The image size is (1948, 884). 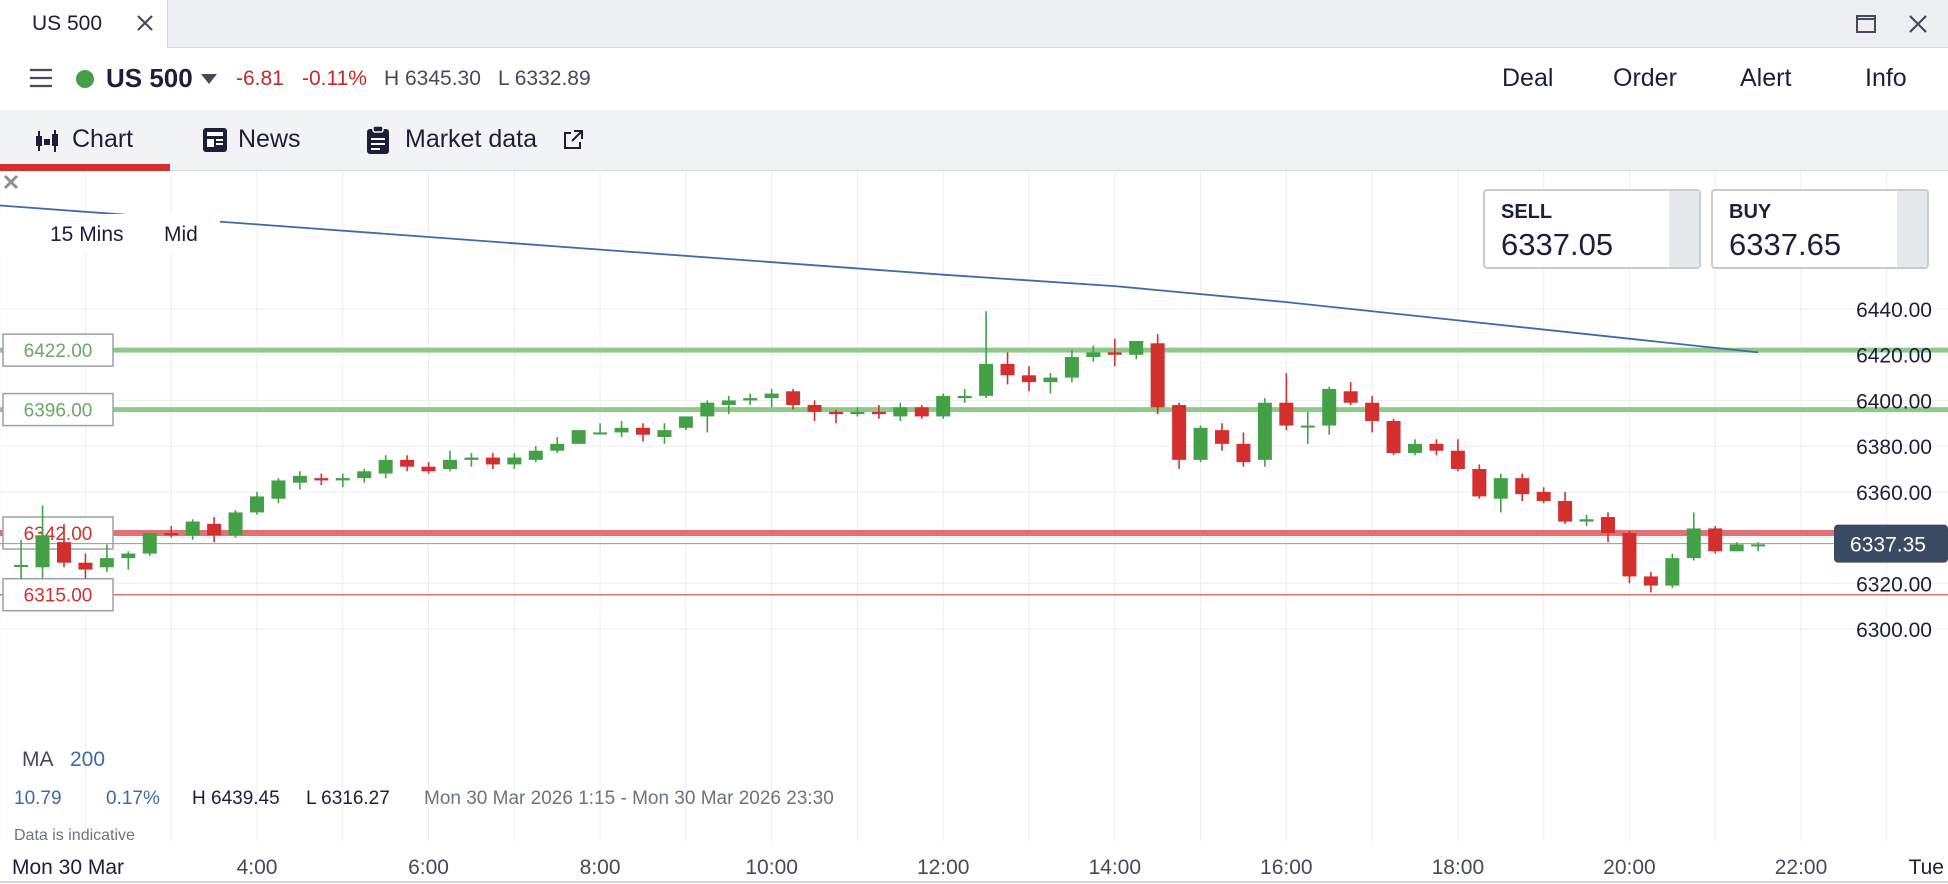 What do you see at coordinates (1918, 24) in the screenshot?
I see `close-window-icon` at bounding box center [1918, 24].